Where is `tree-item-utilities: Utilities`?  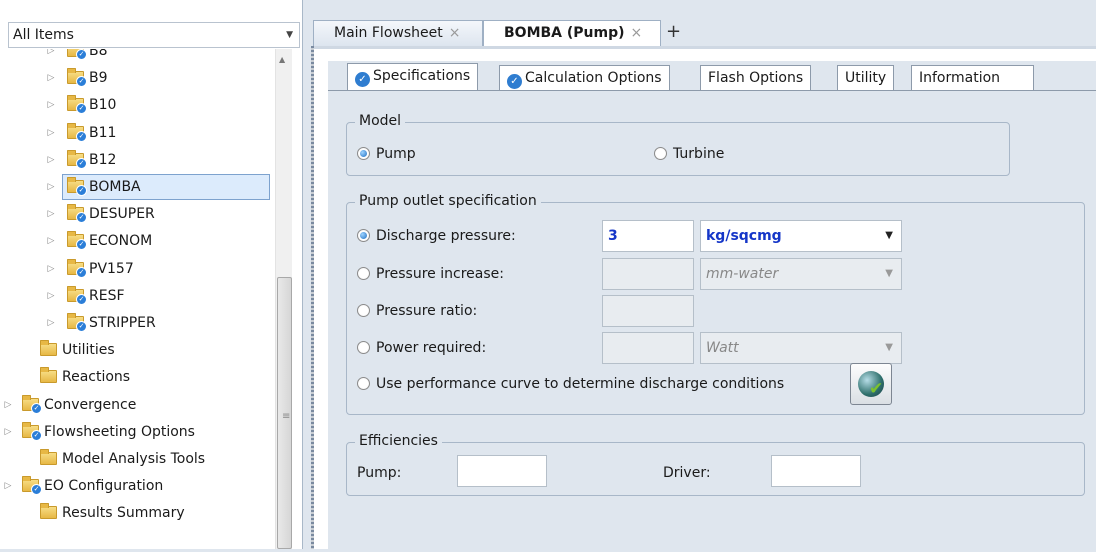 tree-item-utilities: Utilities is located at coordinates (135, 350).